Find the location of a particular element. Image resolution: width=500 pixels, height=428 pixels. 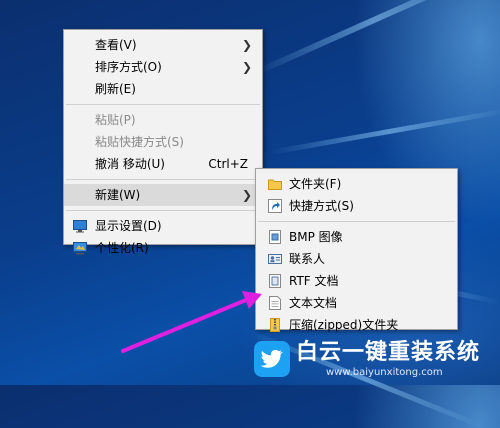

twitter-bird-icon is located at coordinates (272, 359).